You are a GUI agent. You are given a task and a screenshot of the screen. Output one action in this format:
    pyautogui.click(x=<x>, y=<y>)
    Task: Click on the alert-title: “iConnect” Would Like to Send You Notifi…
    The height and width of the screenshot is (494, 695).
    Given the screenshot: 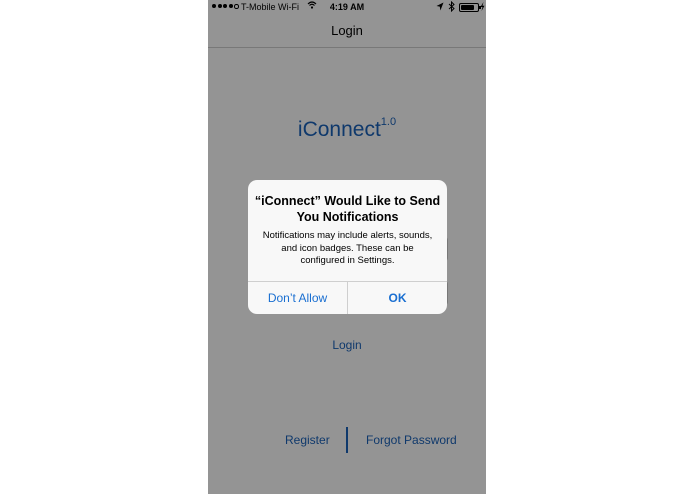 What is the action you would take?
    pyautogui.click(x=347, y=209)
    